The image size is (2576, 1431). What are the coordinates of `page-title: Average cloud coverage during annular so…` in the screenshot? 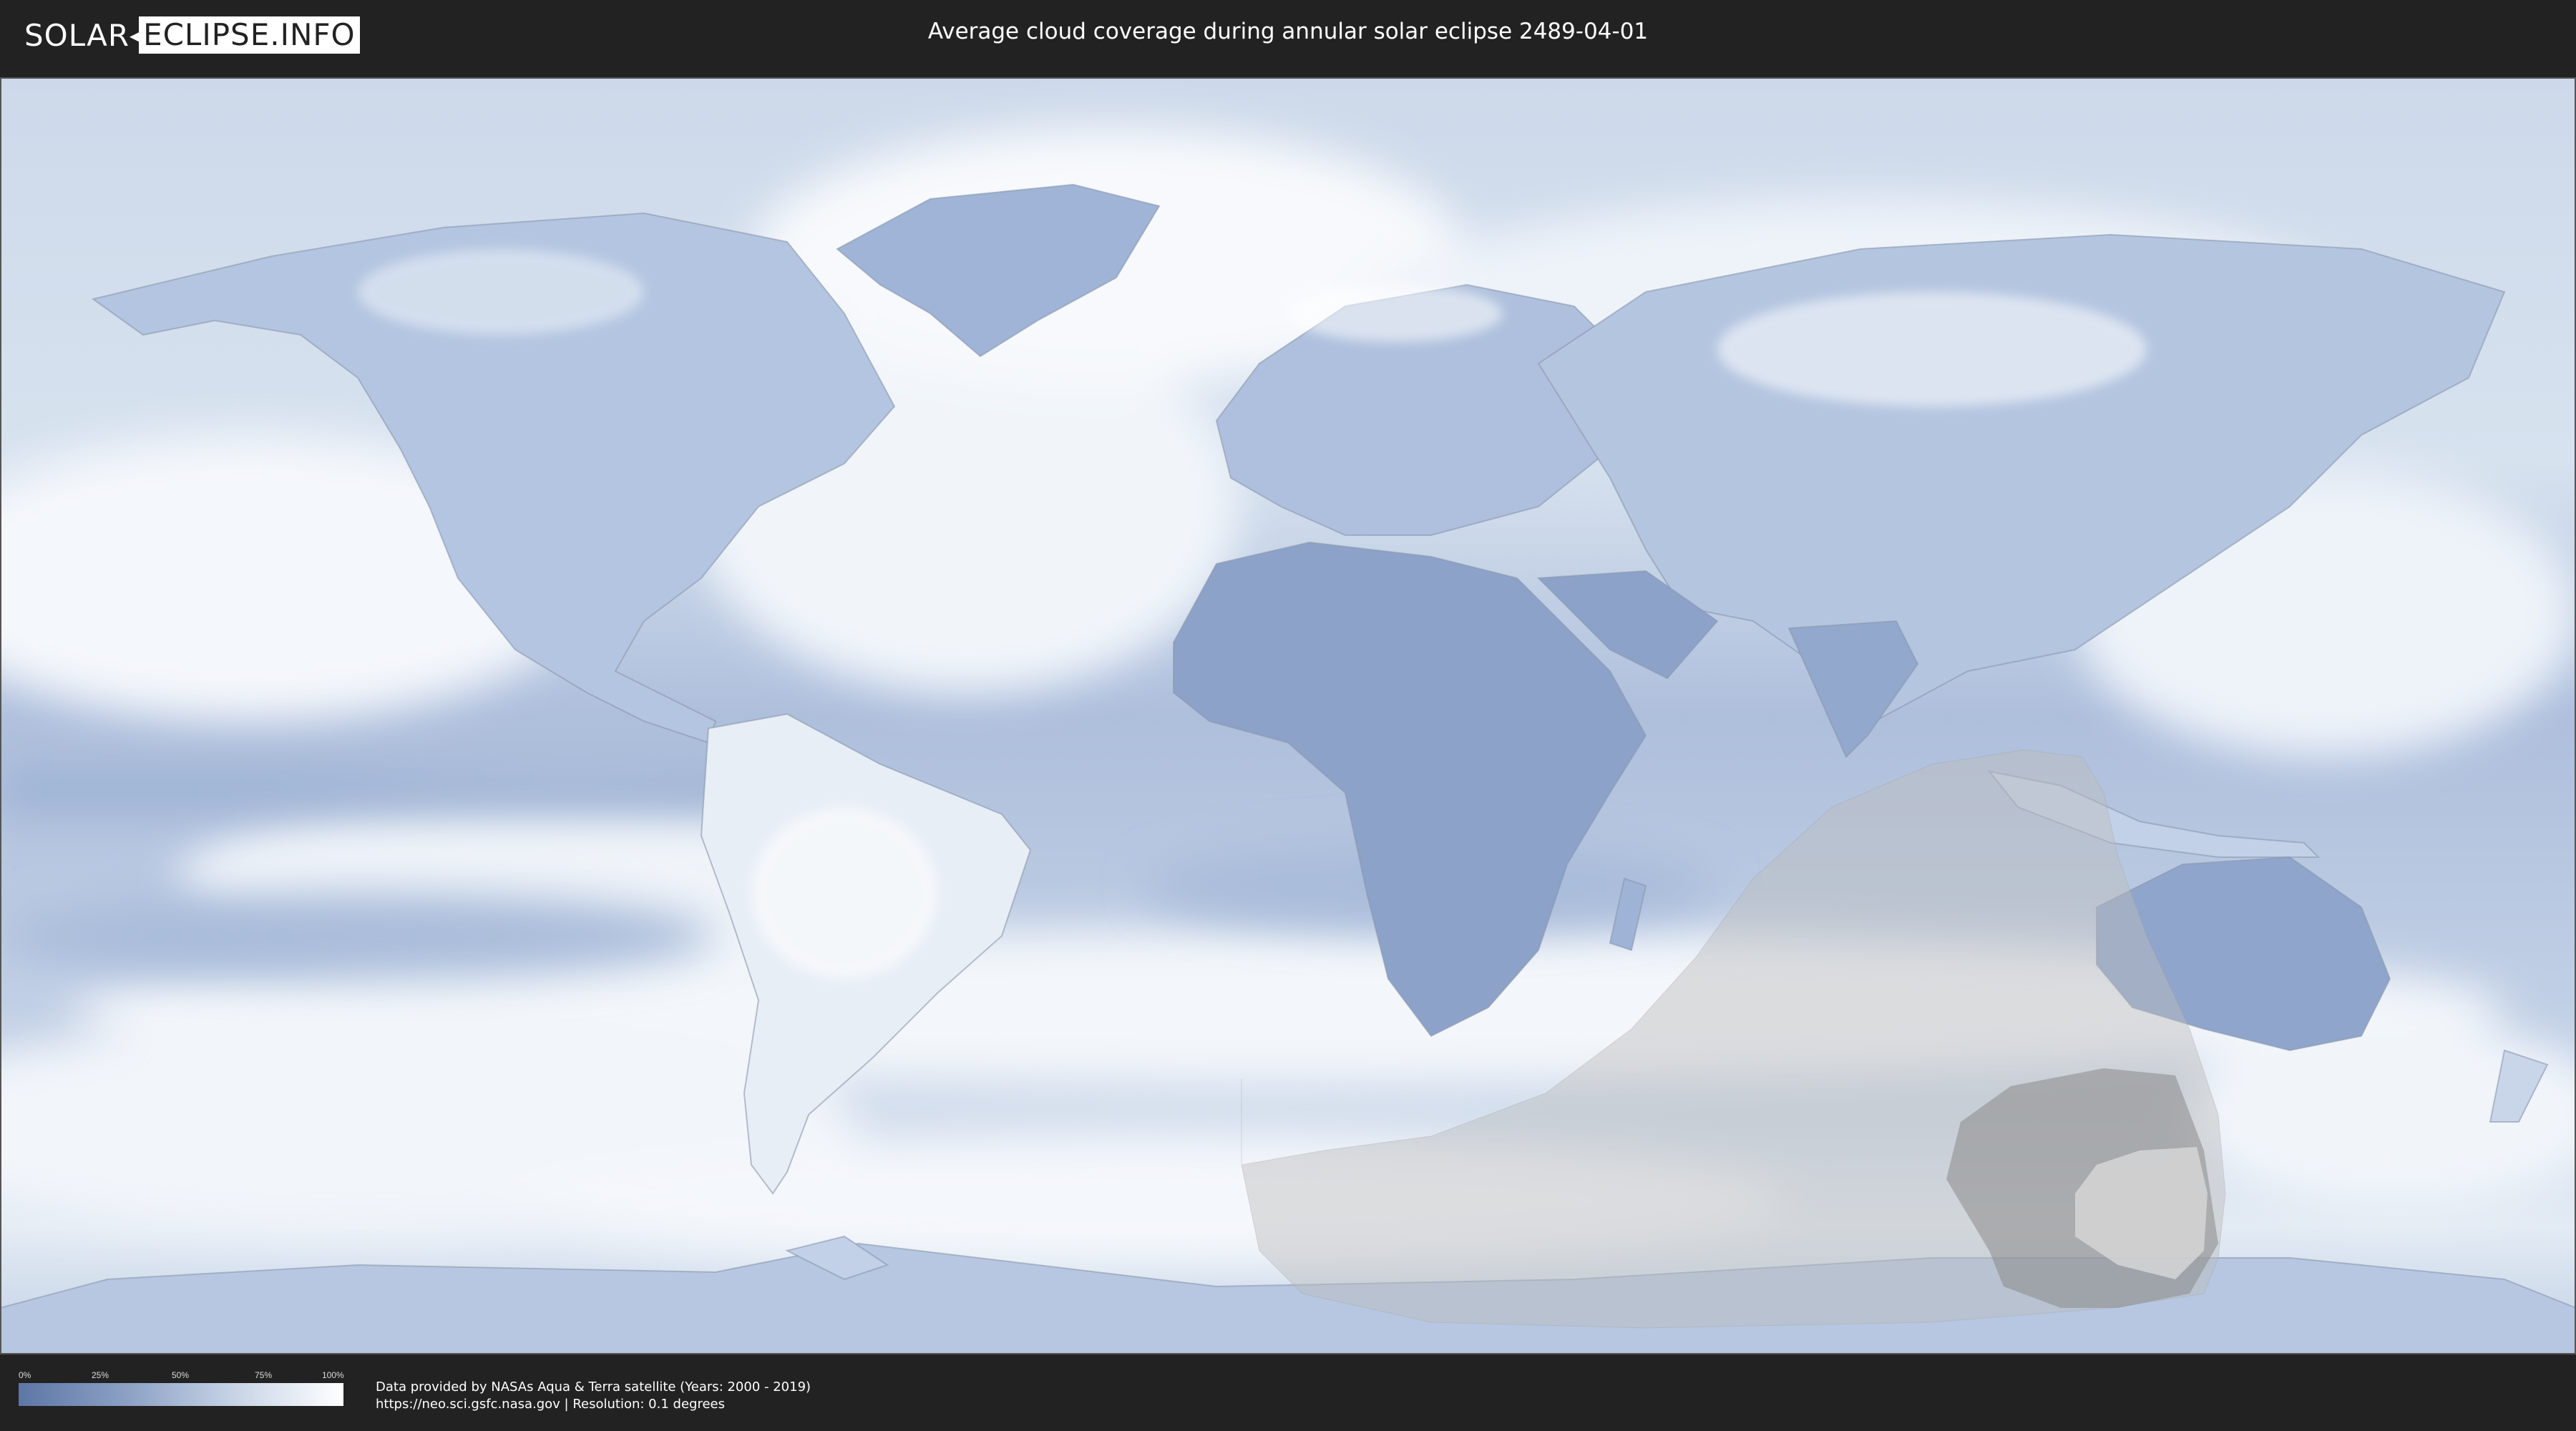 It's located at (1288, 31).